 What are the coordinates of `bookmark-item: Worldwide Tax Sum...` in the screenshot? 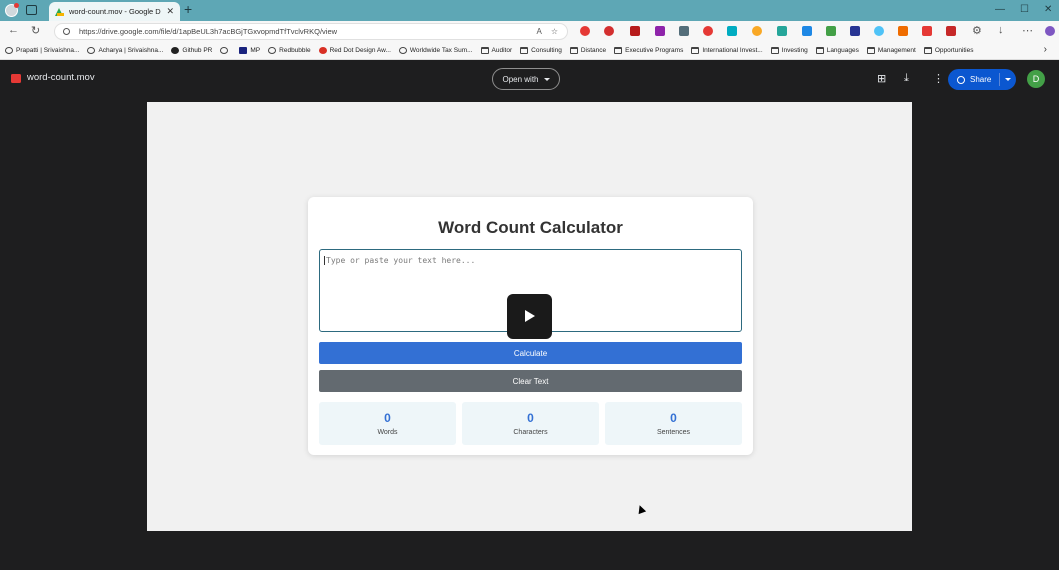 It's located at (435, 50).